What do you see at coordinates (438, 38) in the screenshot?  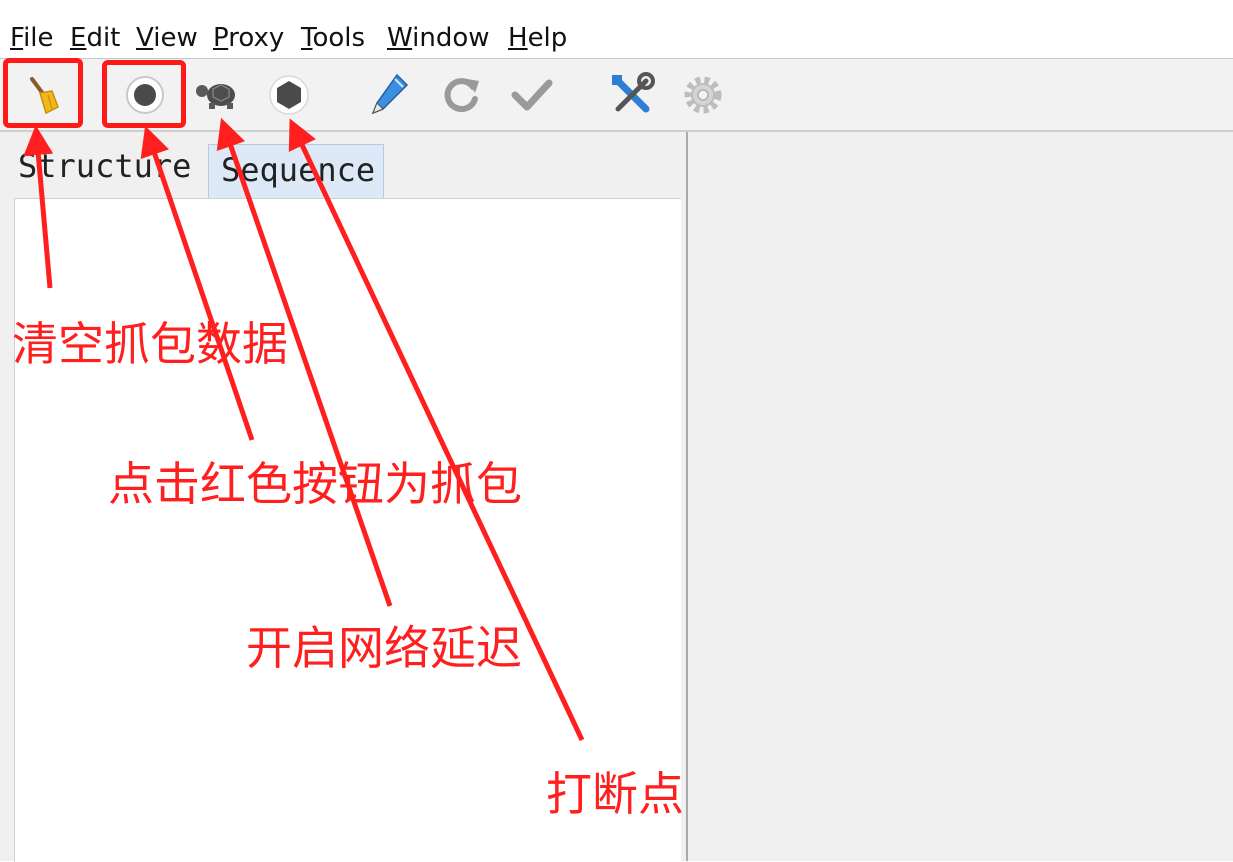 I see `menu-window: Window` at bounding box center [438, 38].